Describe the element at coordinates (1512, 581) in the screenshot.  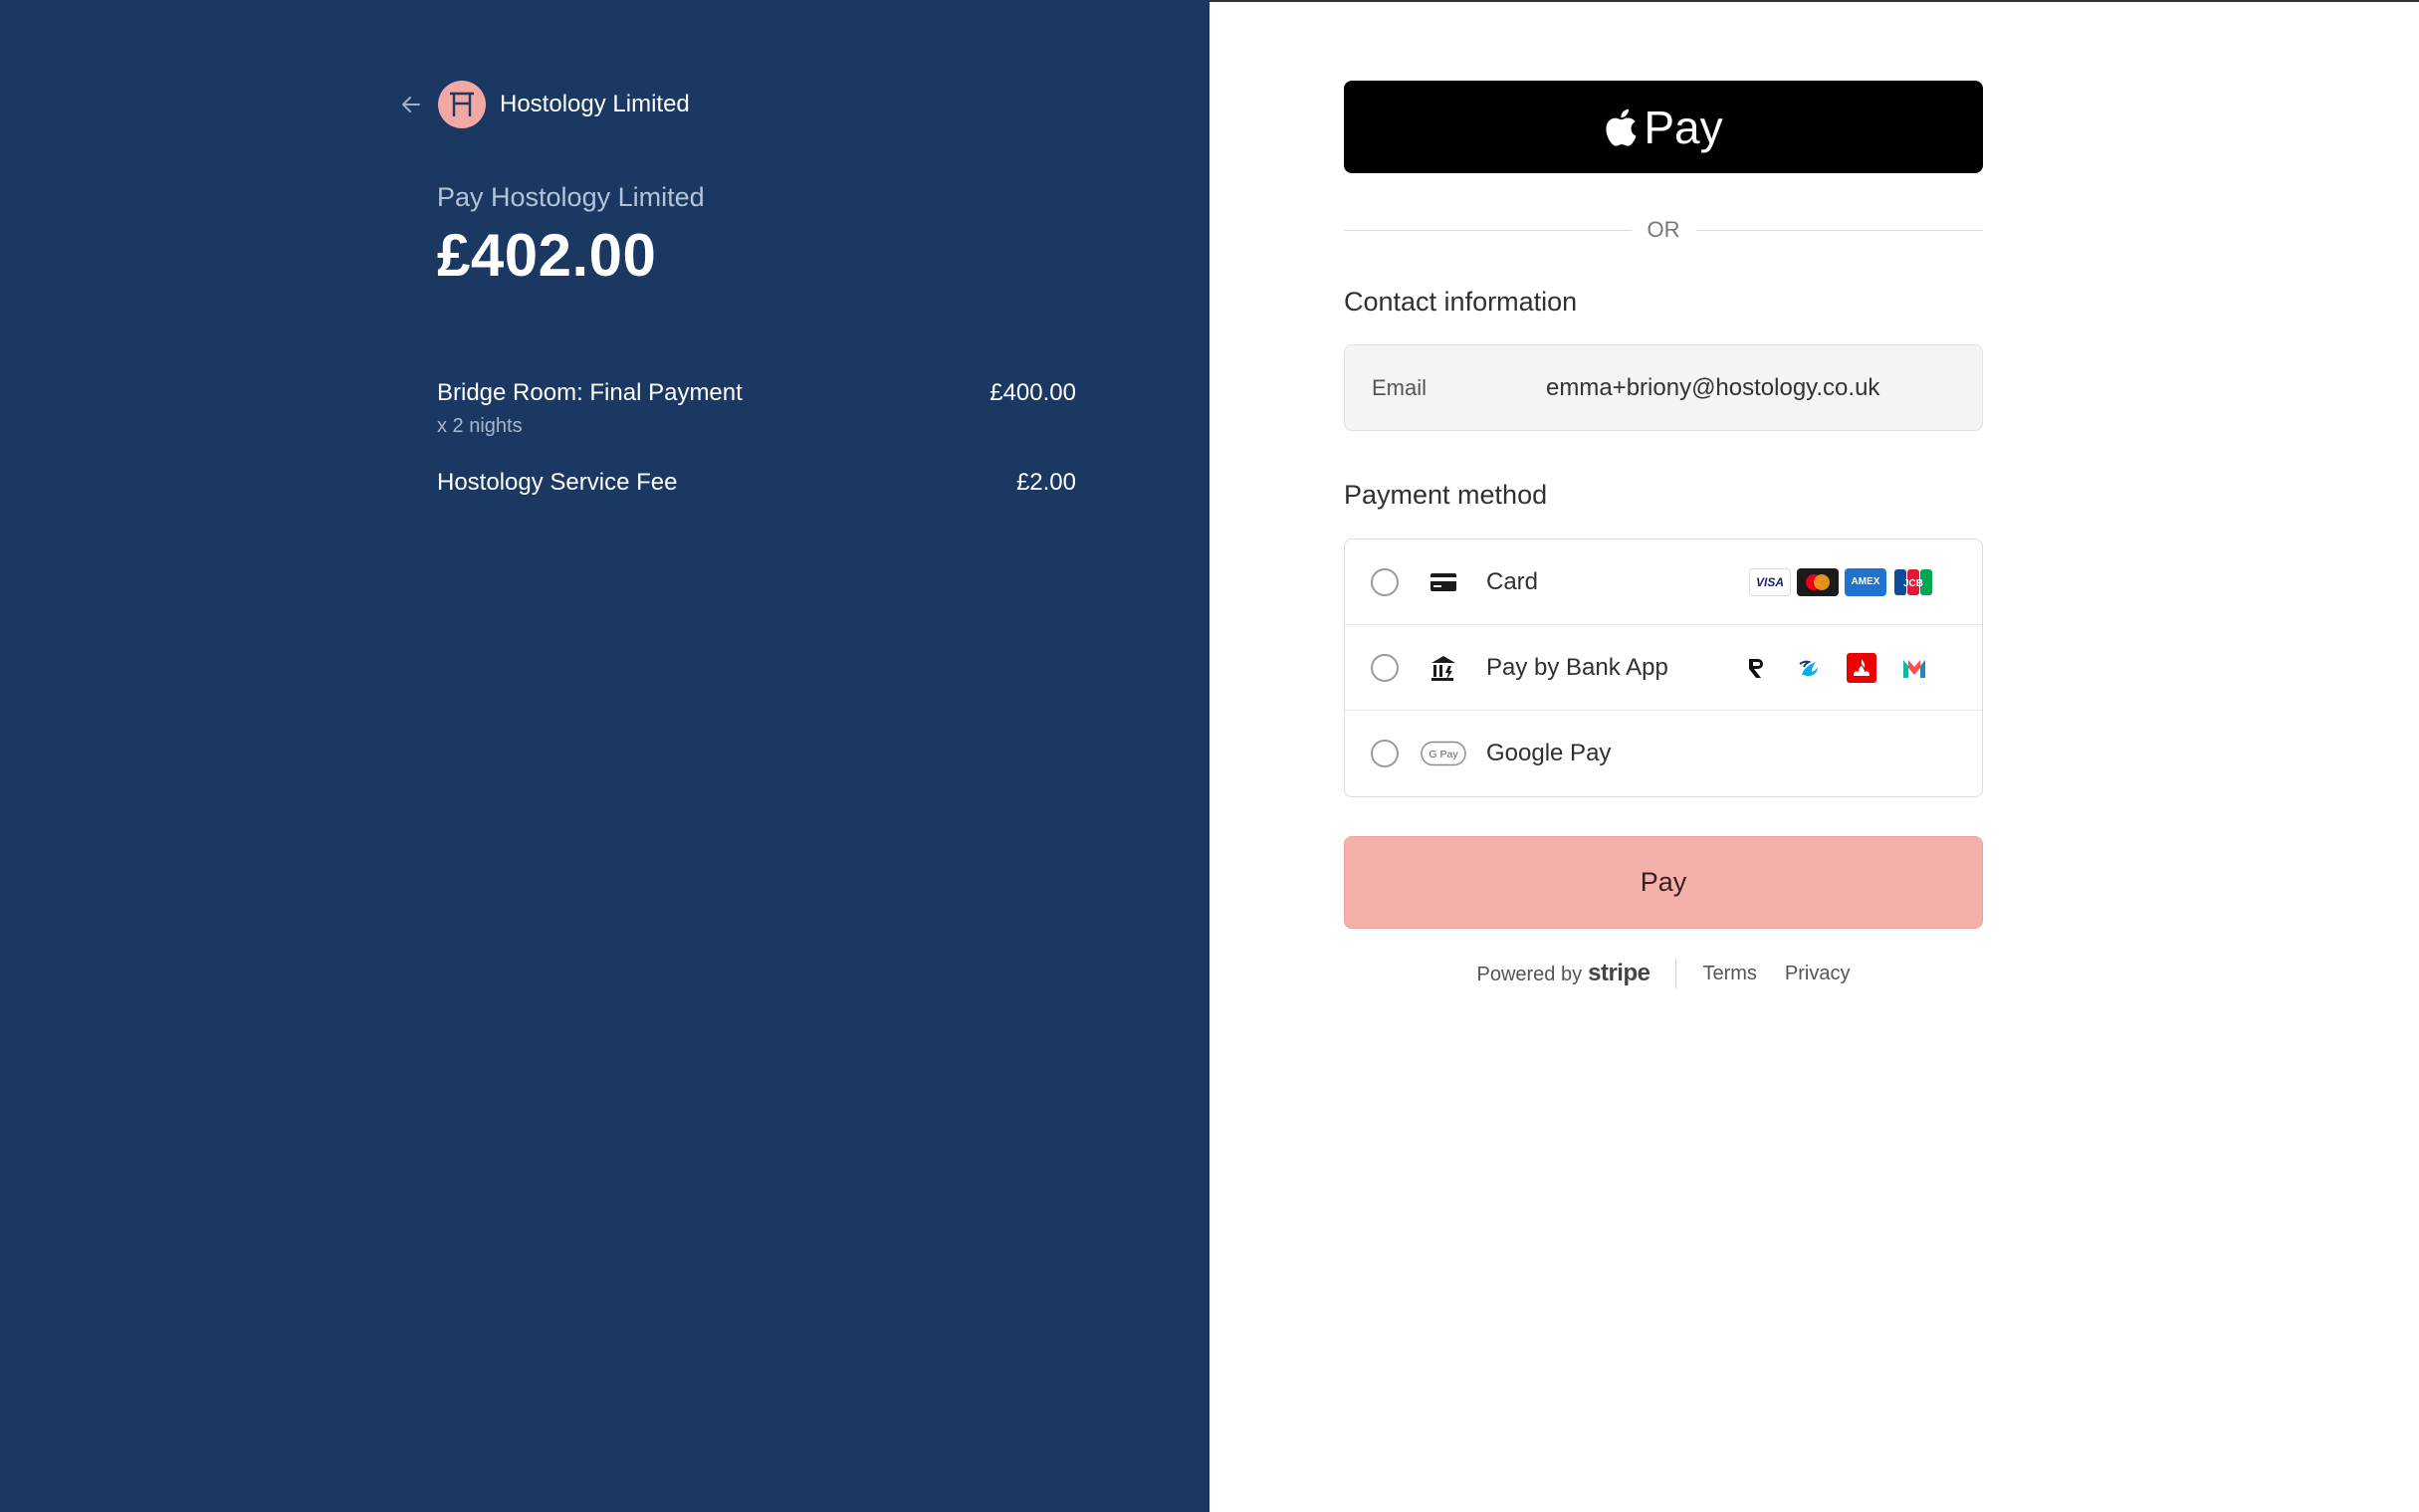
I see `card-label: Card` at that location.